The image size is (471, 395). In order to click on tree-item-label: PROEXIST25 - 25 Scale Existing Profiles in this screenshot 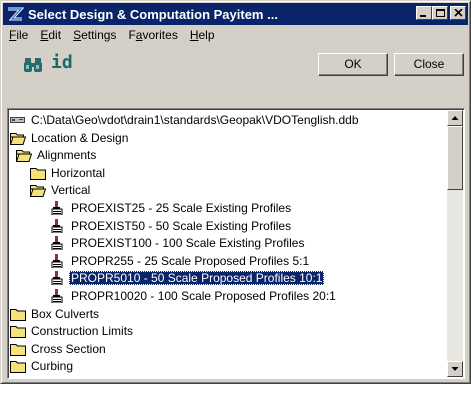, I will do `click(181, 208)`.